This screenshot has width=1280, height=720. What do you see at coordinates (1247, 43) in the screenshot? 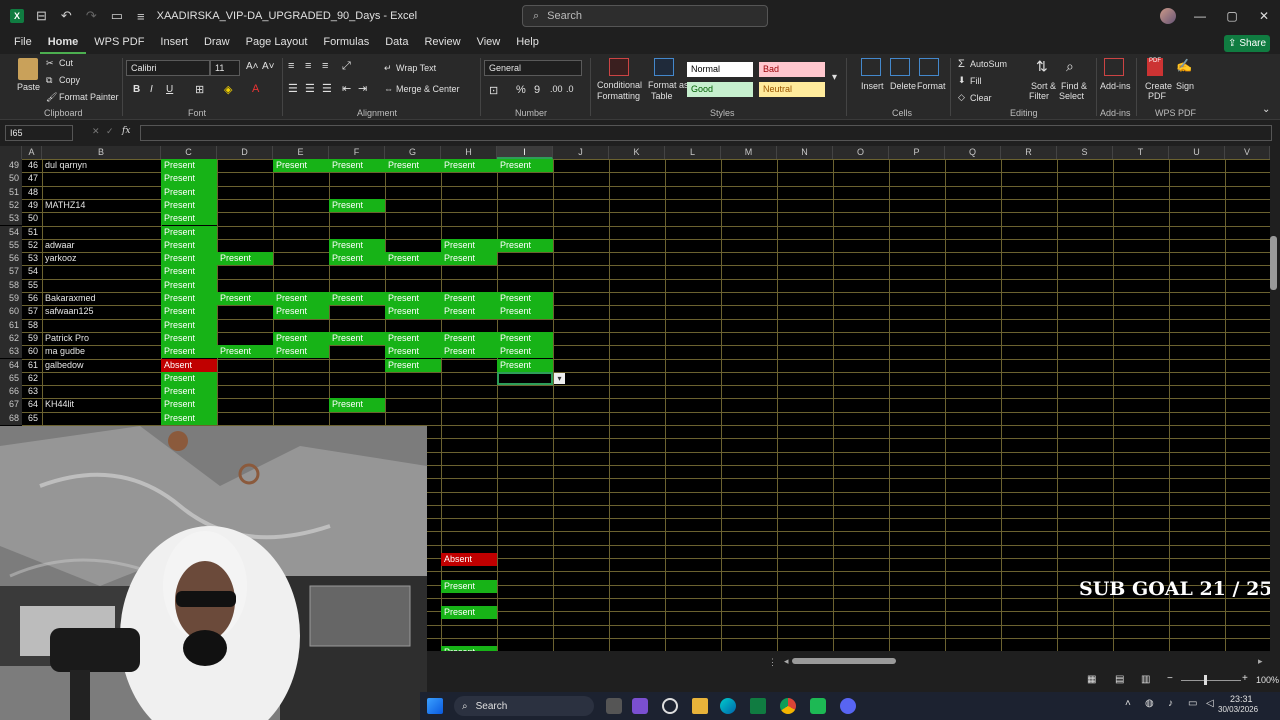
I see `share-button: ⇪ Share` at bounding box center [1247, 43].